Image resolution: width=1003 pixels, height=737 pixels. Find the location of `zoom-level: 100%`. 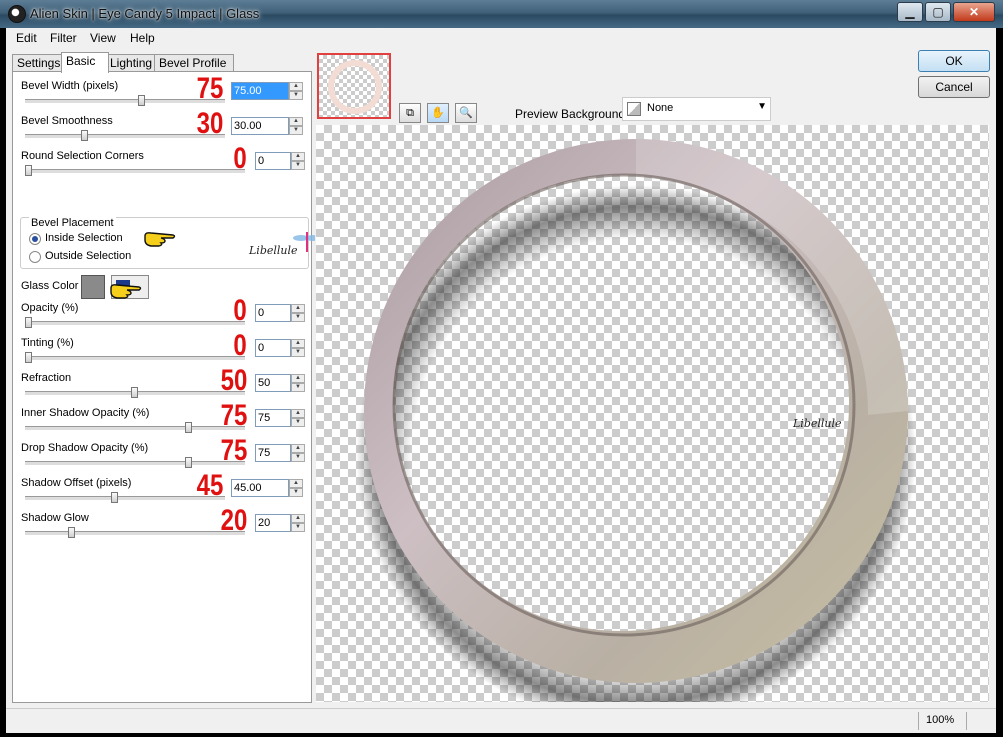

zoom-level: 100% is located at coordinates (940, 720).